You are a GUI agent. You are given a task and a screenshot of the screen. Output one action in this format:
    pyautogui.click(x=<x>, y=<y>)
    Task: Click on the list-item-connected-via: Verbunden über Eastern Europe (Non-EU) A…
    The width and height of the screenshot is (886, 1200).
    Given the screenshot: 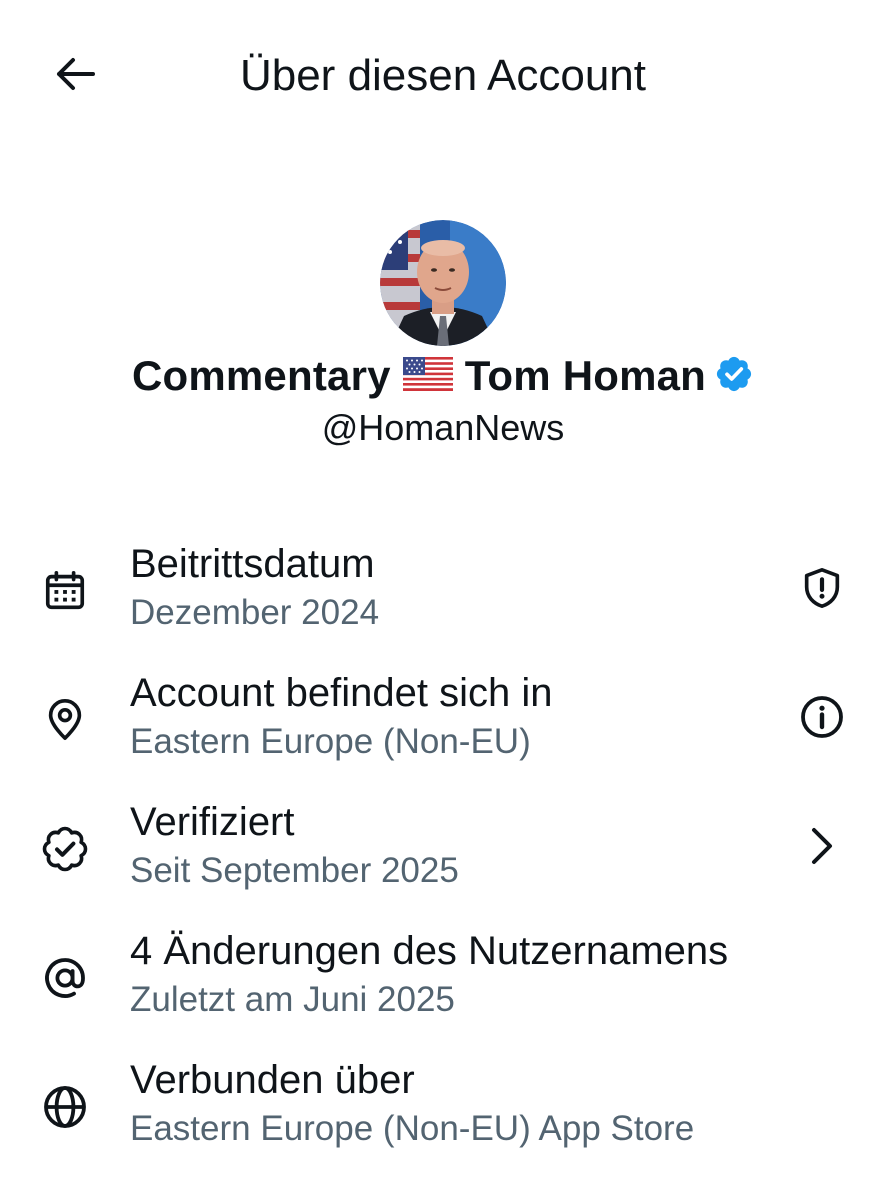 What is the action you would take?
    pyautogui.click(x=443, y=1118)
    